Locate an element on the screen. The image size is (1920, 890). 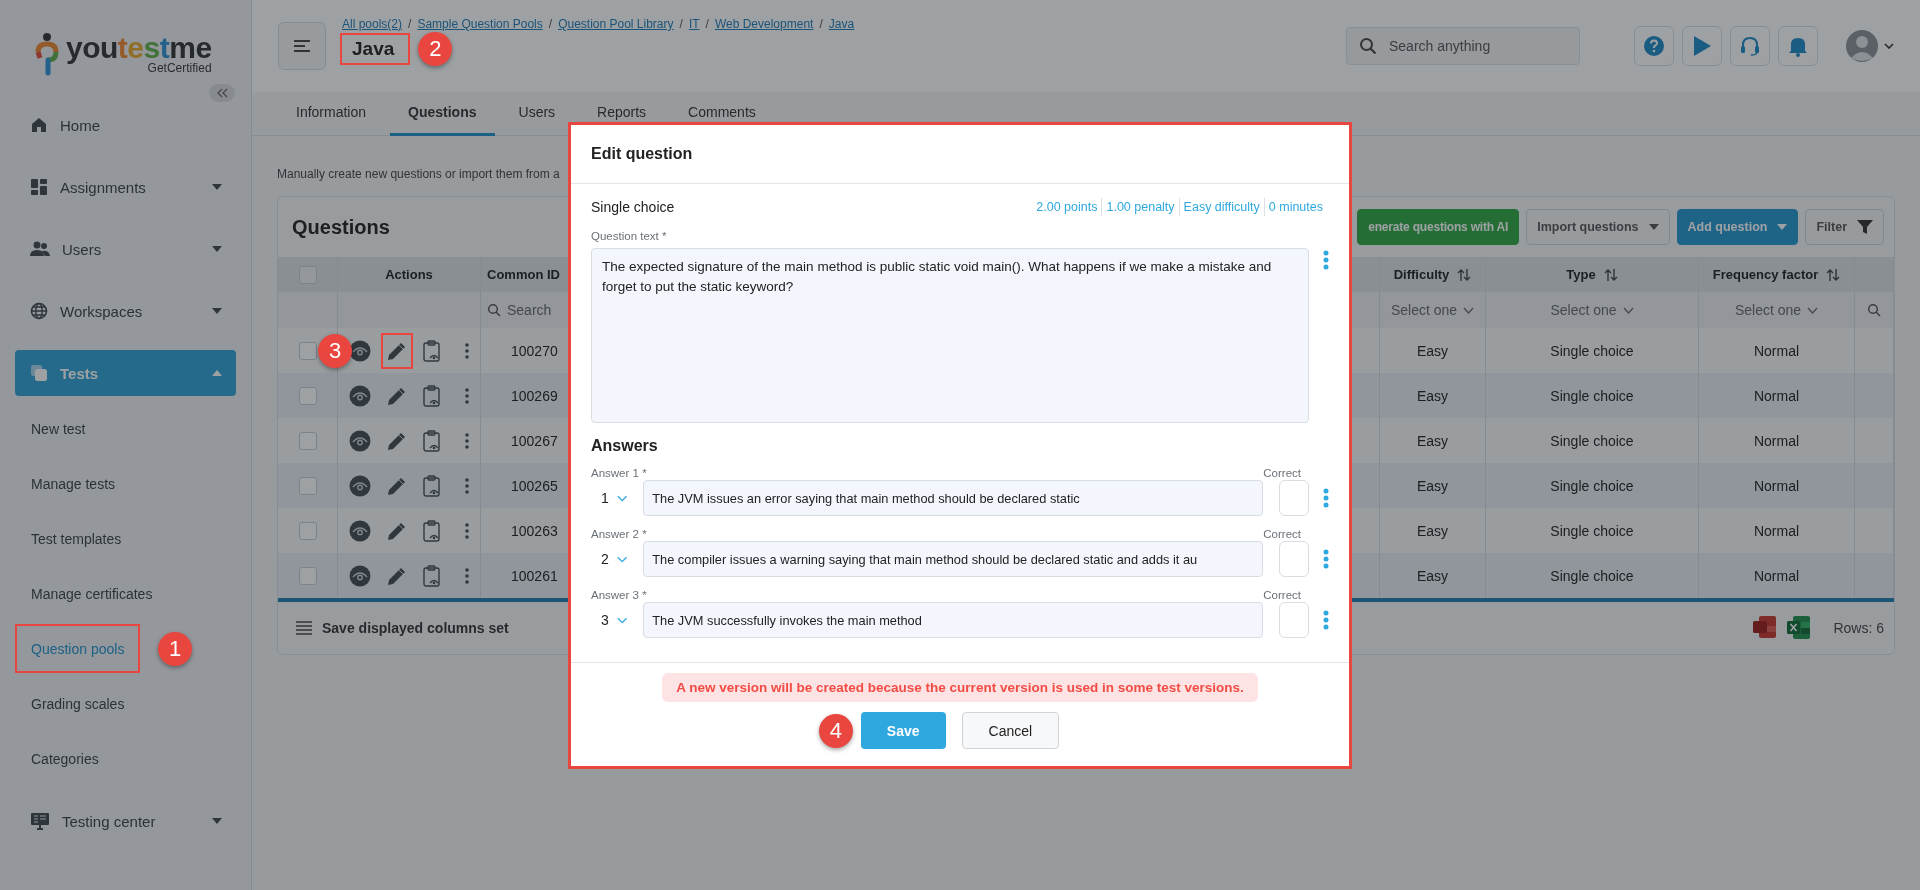
callout-badge: 1 is located at coordinates (175, 648).